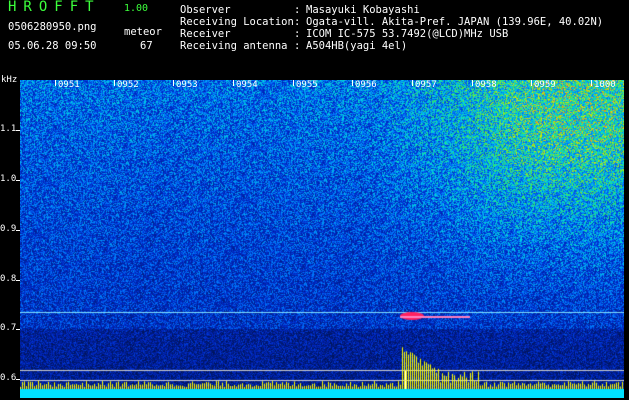 This screenshot has height=400, width=629. What do you see at coordinates (426, 85) in the screenshot?
I see `x-tick-label: 0957` at bounding box center [426, 85].